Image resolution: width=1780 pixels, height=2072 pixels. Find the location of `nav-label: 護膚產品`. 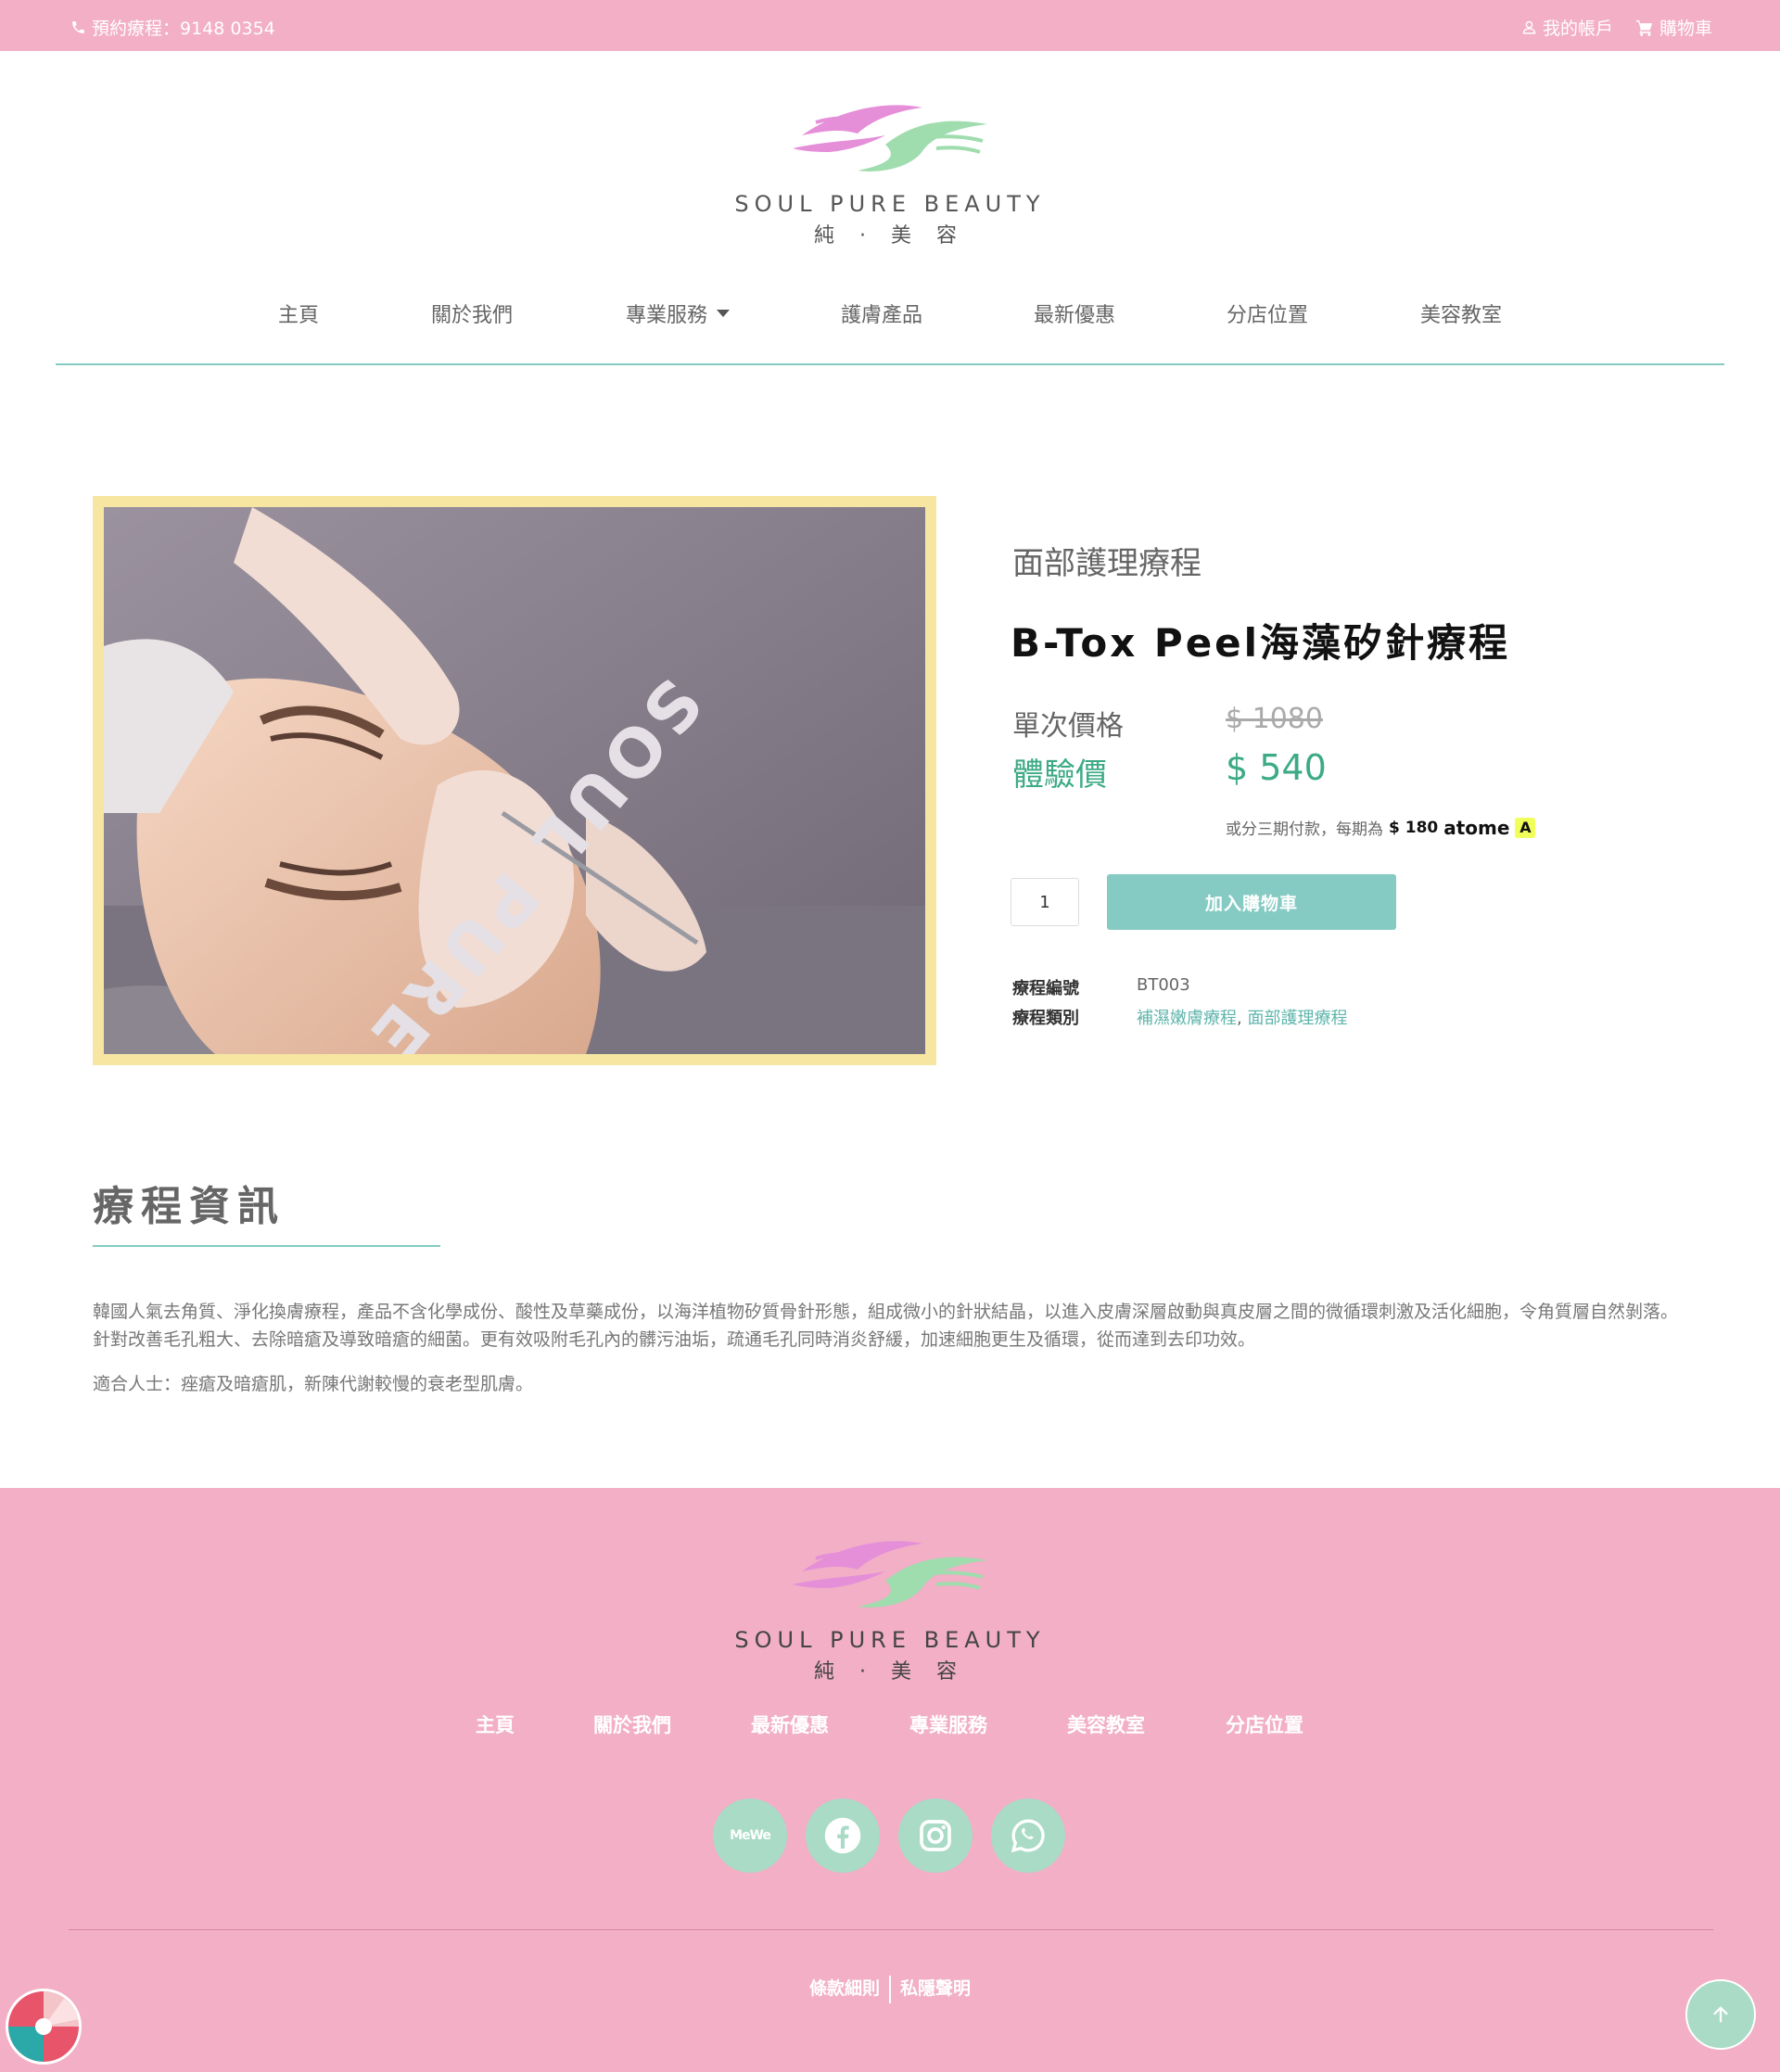

nav-label: 護膚產品 is located at coordinates (881, 315).